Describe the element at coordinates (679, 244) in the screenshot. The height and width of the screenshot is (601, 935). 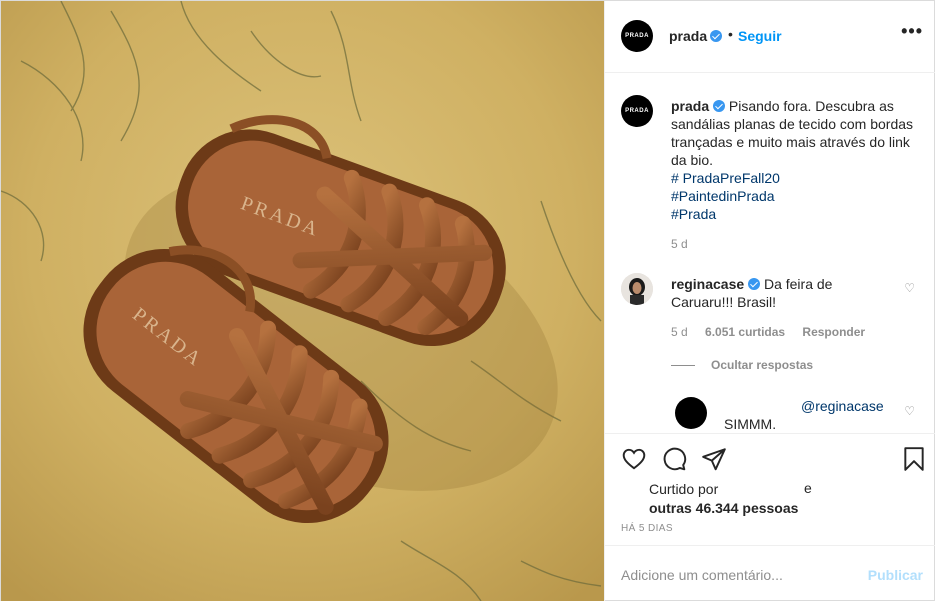
I see `caption-time: 5 d` at that location.